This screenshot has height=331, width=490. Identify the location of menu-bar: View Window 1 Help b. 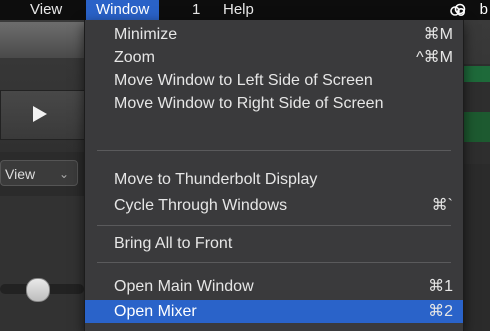
(245, 10).